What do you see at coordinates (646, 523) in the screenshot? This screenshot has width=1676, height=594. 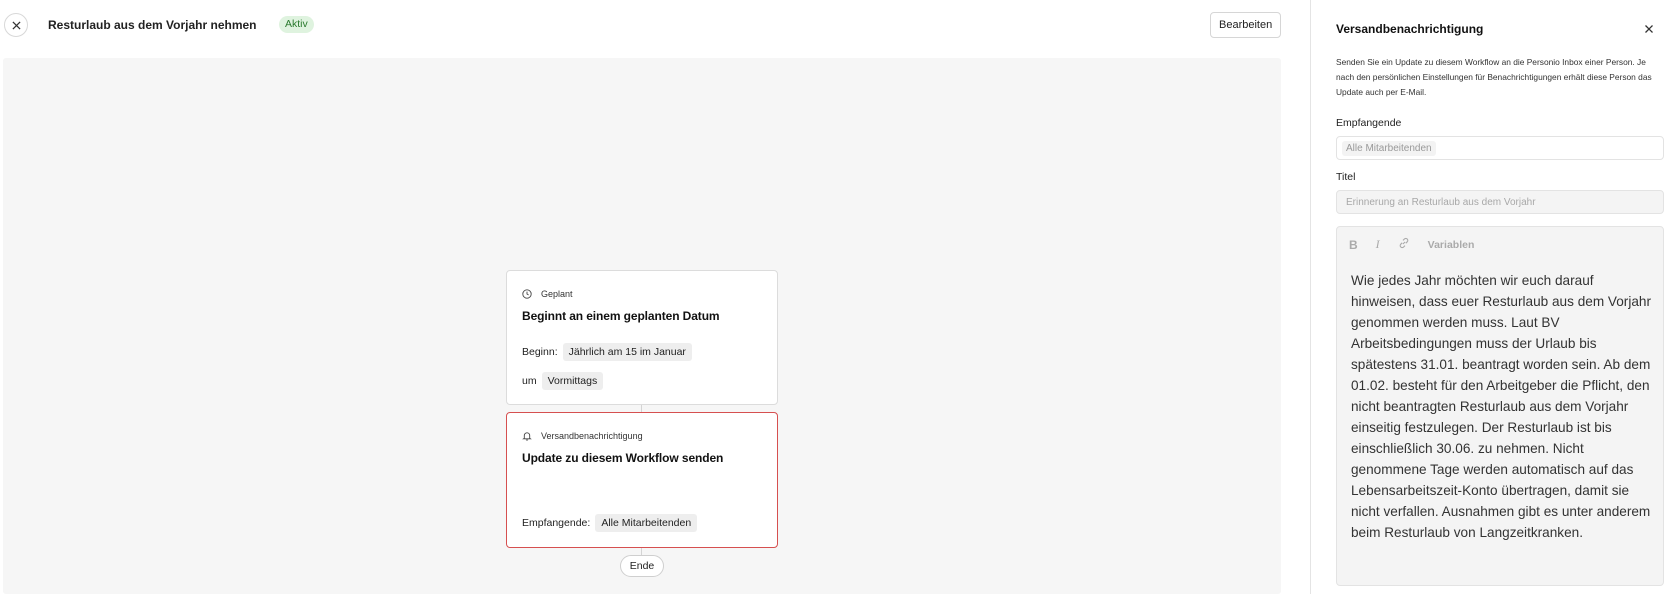 I see `recipients-value-chip: Alle Mitarbeitenden` at bounding box center [646, 523].